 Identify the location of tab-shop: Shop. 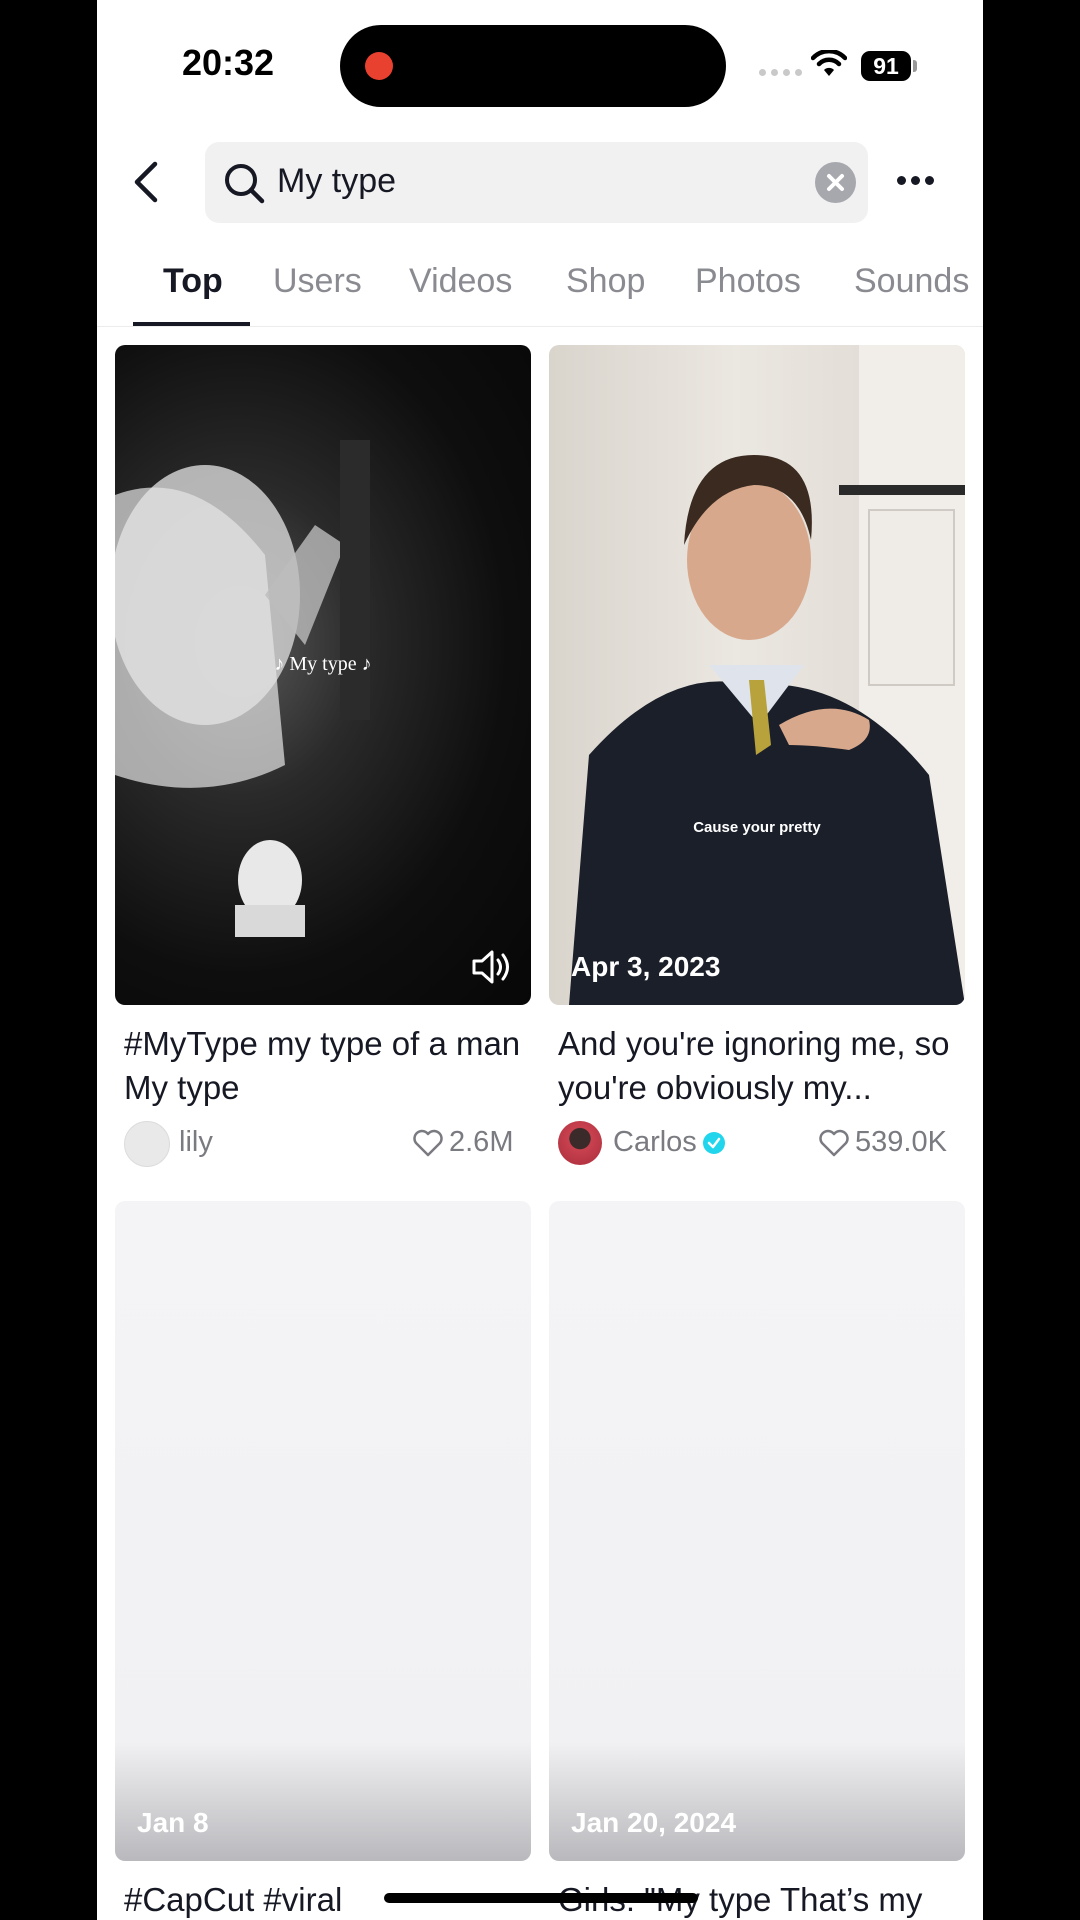
(605, 281).